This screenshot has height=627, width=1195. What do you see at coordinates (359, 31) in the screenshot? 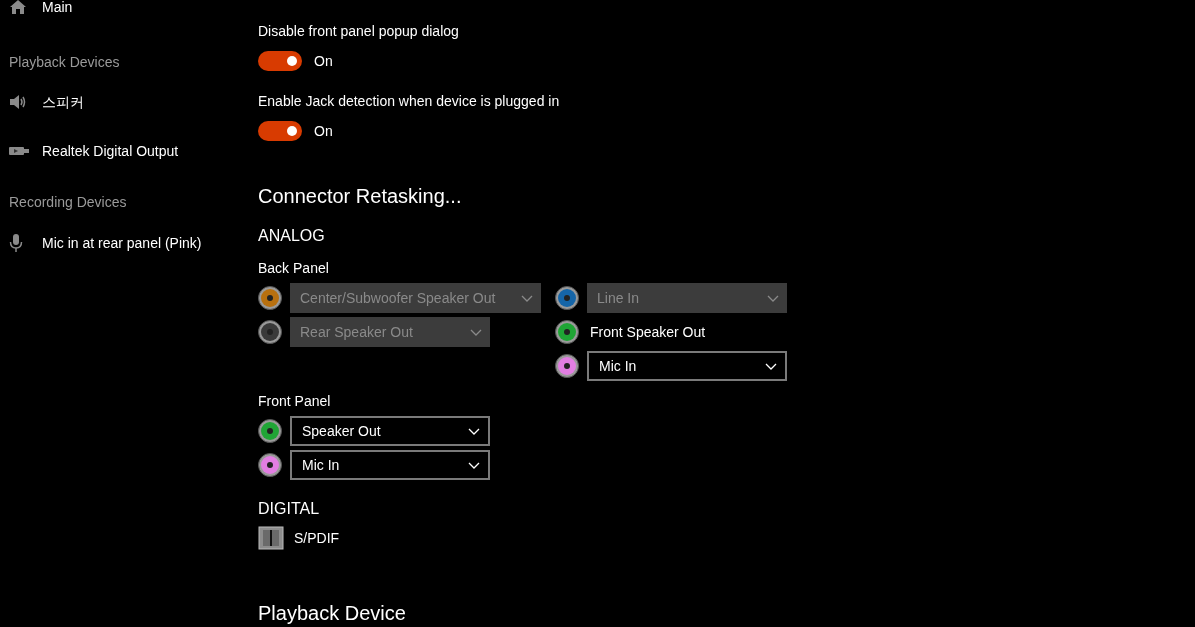
I see `setting-label: Disable front panel popup dialog` at bounding box center [359, 31].